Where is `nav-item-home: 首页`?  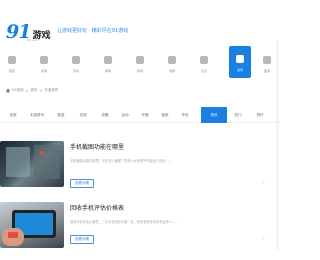
nav-item-home: 首页 is located at coordinates (12, 64).